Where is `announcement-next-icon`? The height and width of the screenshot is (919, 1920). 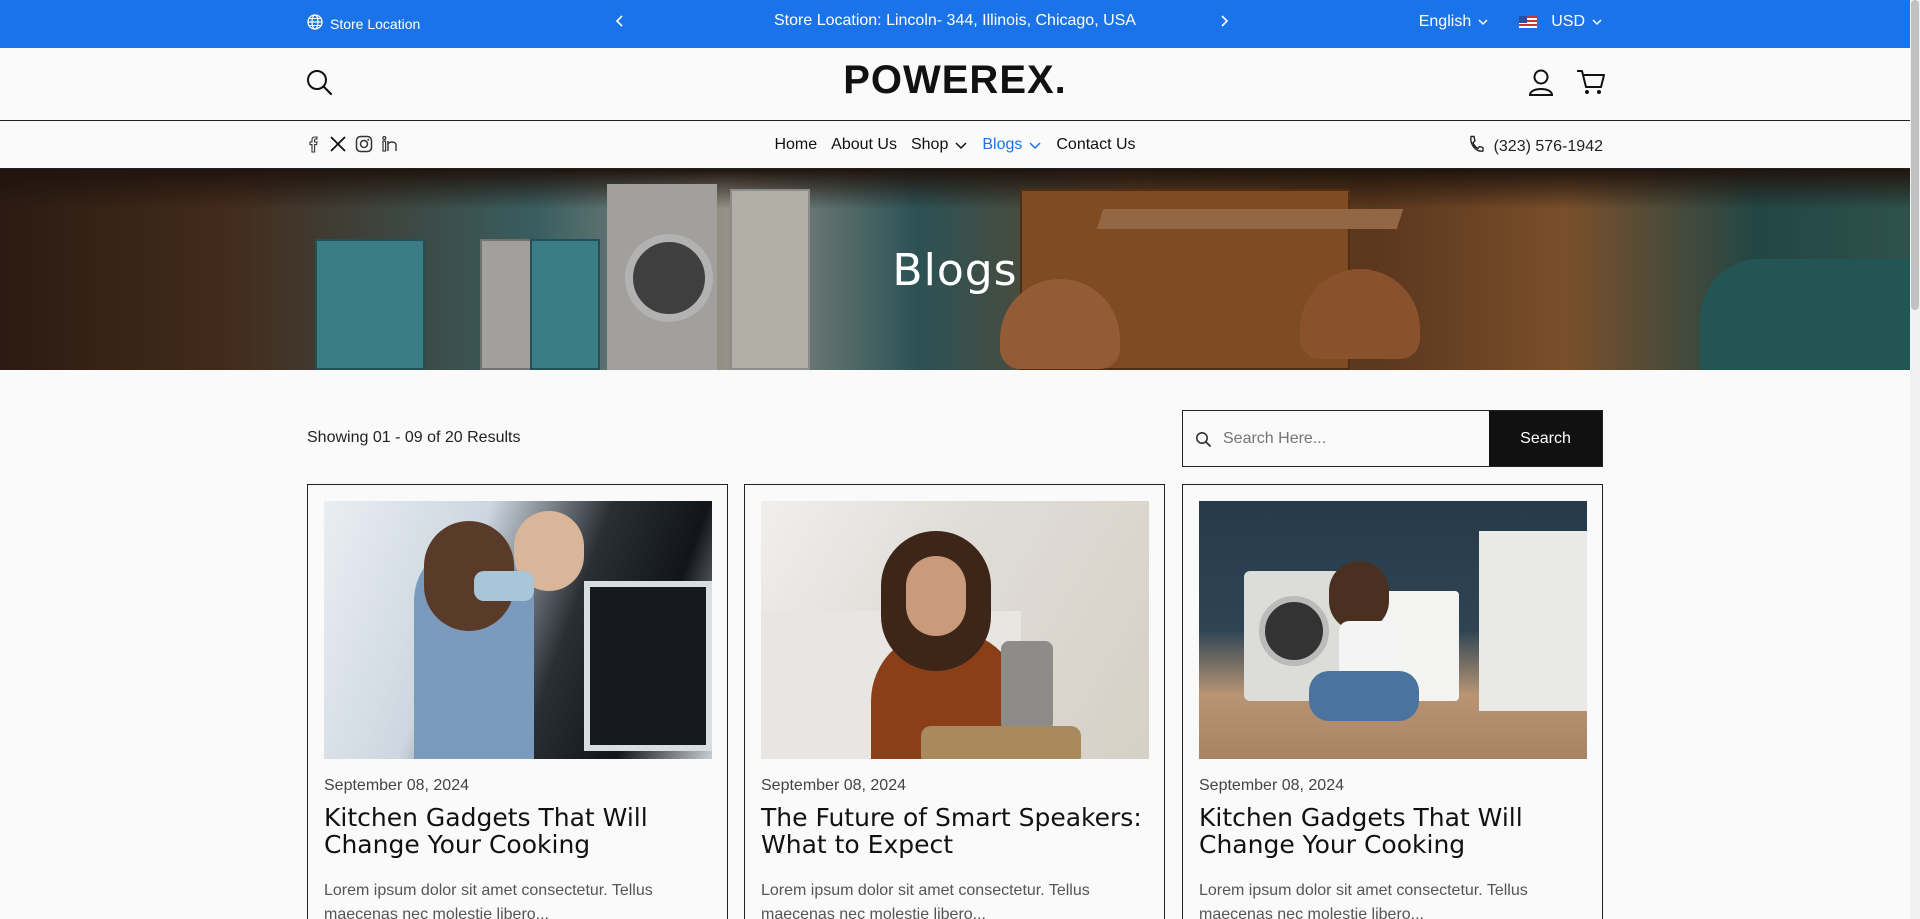
announcement-next-icon is located at coordinates (1224, 21).